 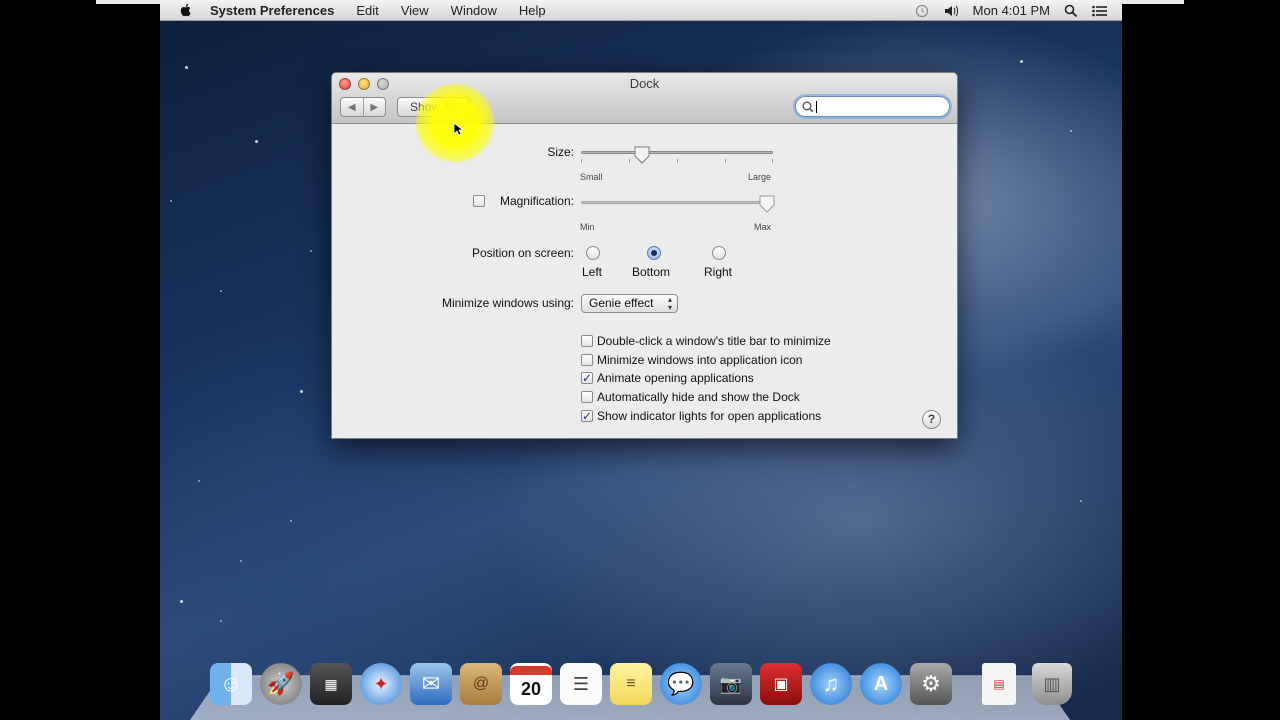 I want to click on size-slider-knob, so click(x=642, y=155).